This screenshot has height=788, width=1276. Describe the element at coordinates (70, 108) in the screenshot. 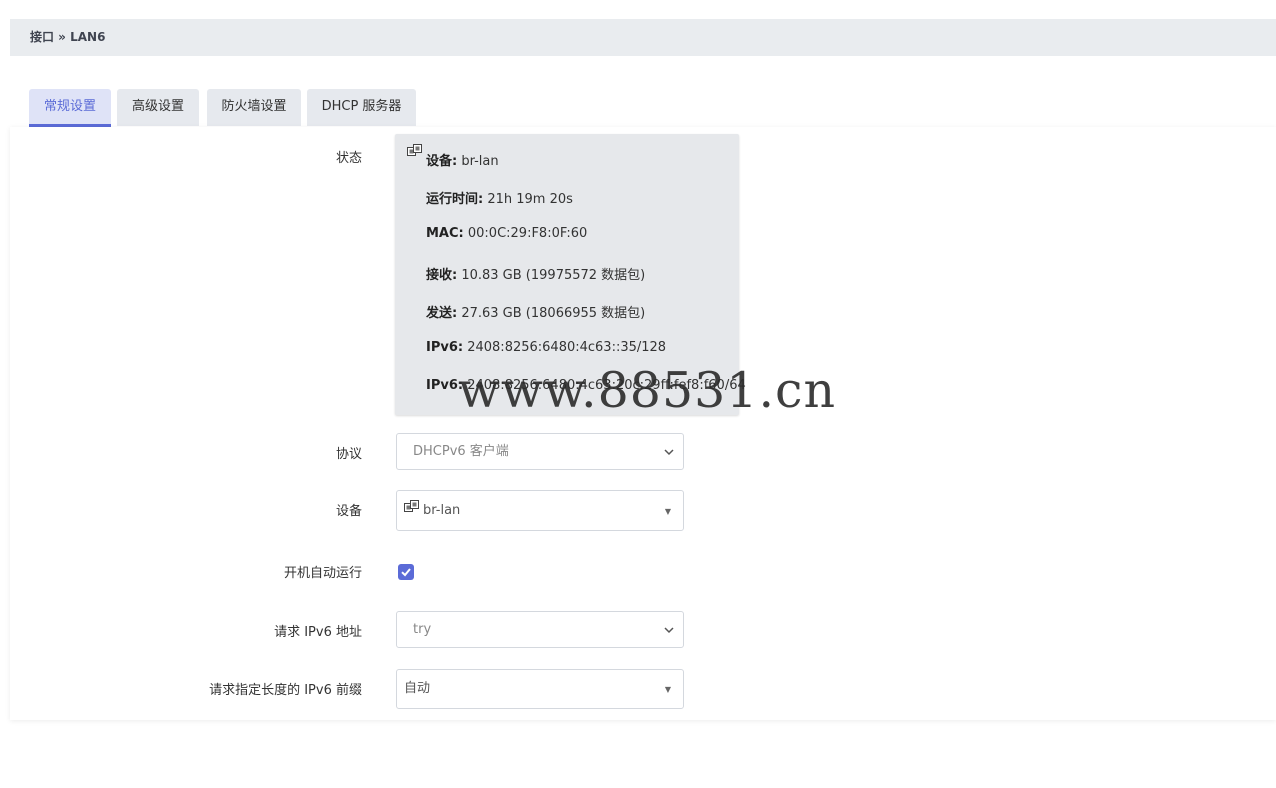

I see `tab-general-settings: 常规设置` at that location.